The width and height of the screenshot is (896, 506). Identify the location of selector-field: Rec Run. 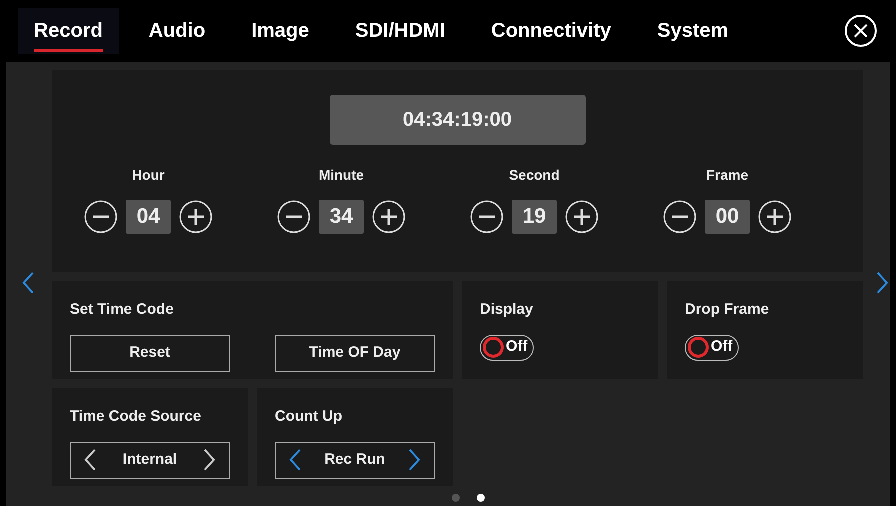
(355, 460).